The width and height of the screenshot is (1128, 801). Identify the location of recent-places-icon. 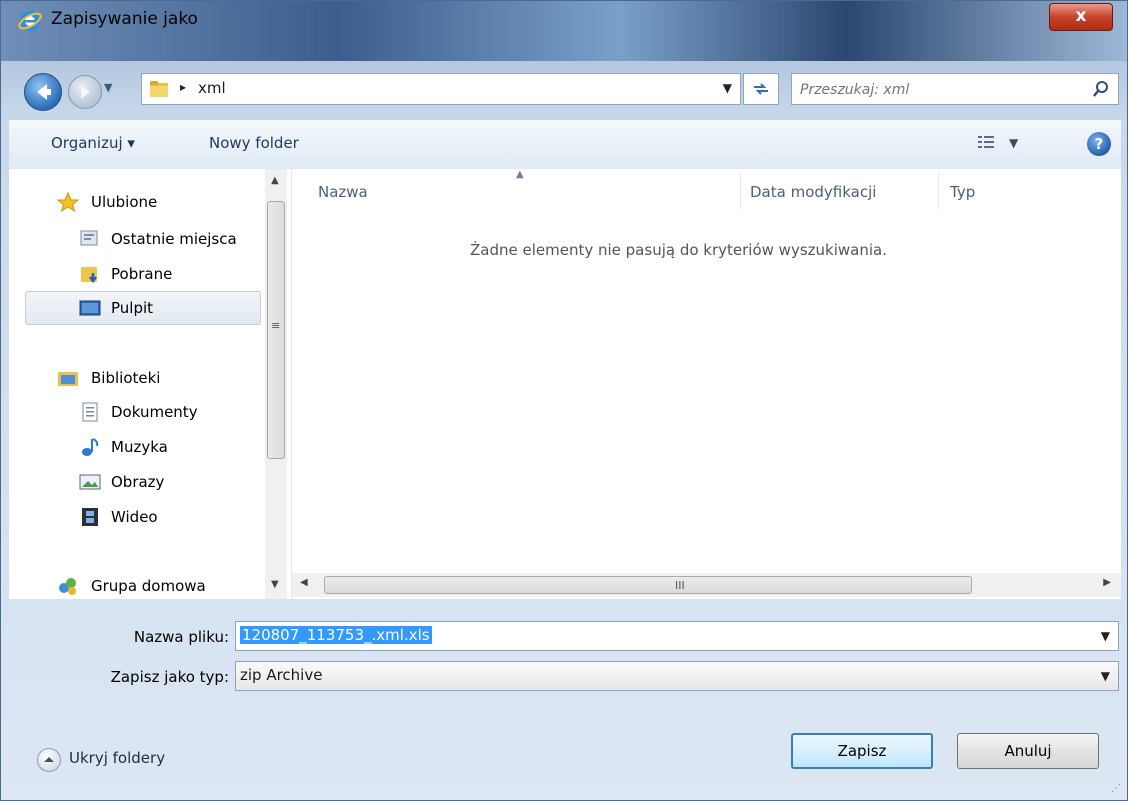
(89, 238).